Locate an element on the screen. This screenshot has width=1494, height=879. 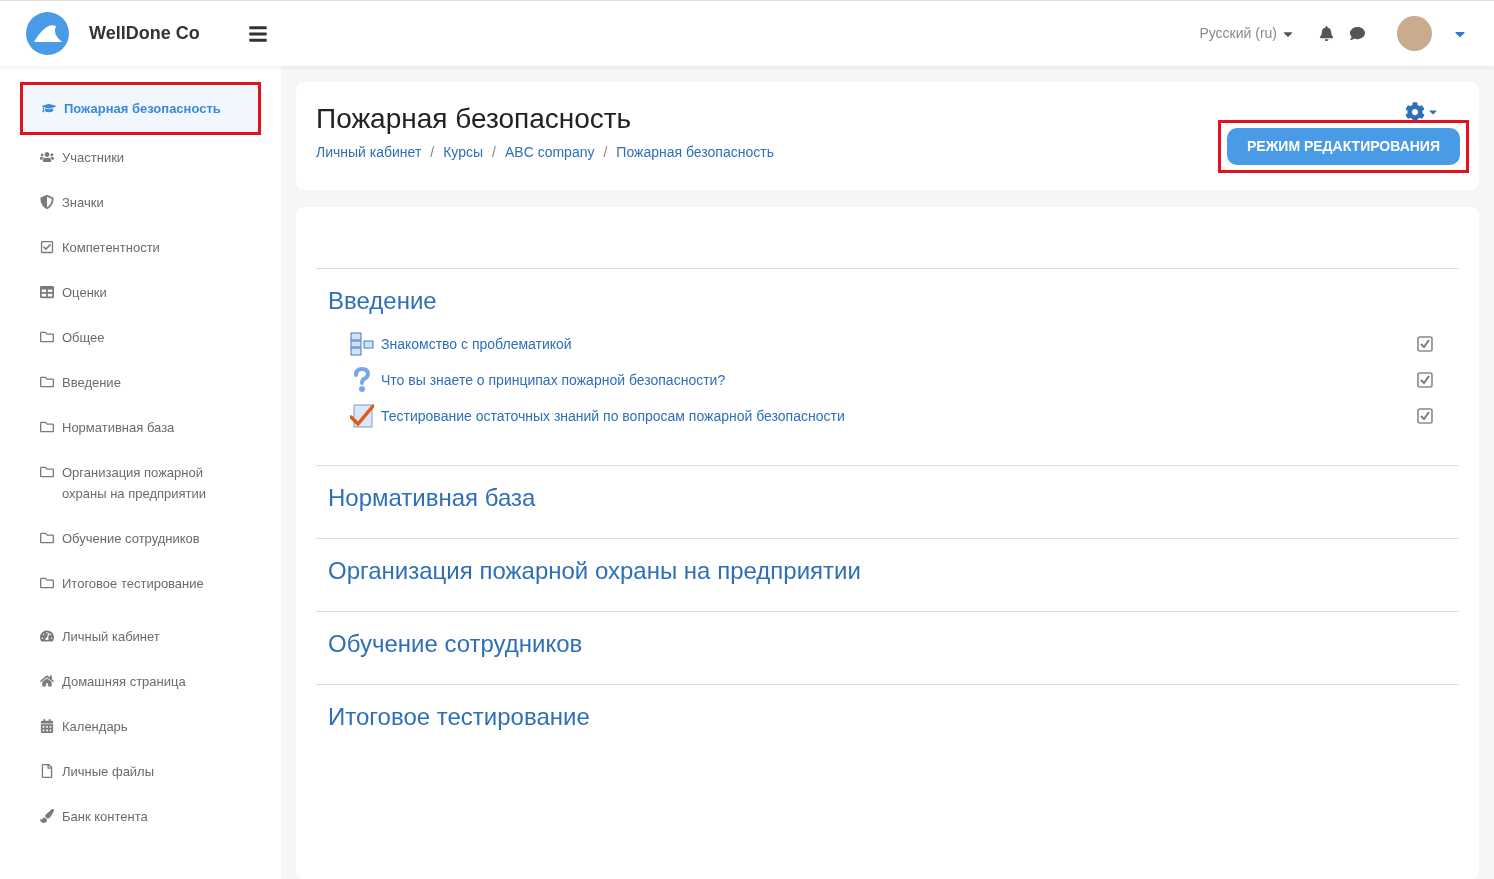
site-name: WellDone Co is located at coordinates (144, 33).